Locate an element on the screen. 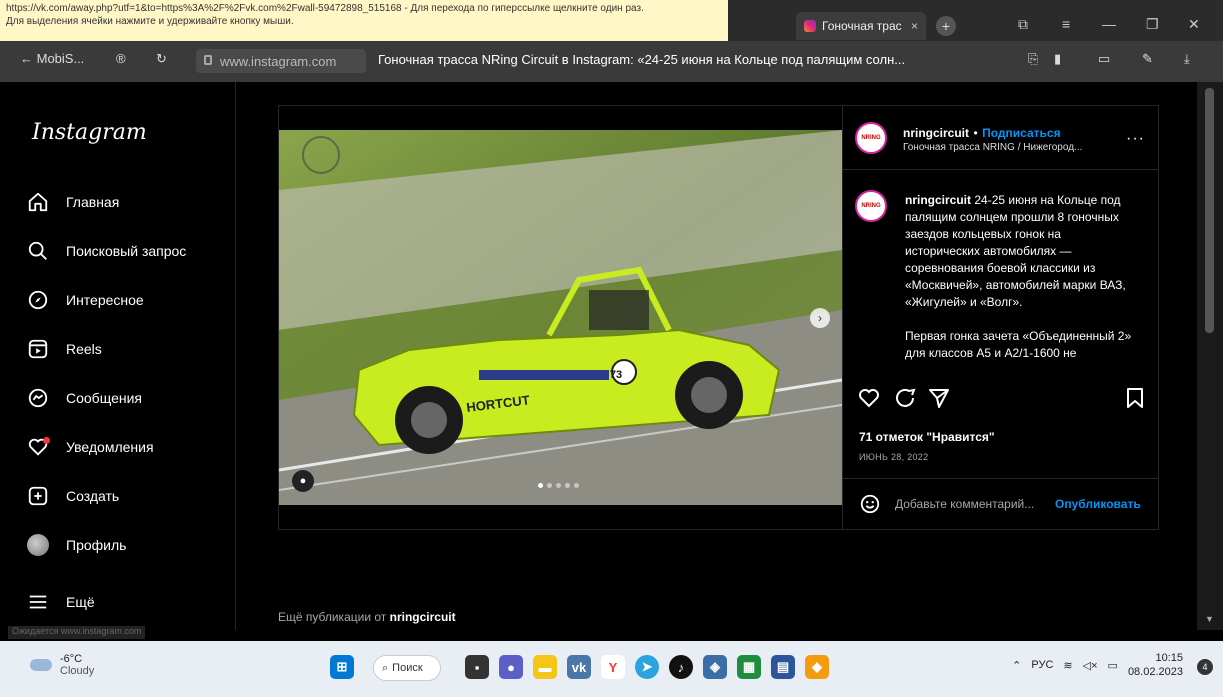  tabs-view-icon: ⧉ is located at coordinates (1023, 24).